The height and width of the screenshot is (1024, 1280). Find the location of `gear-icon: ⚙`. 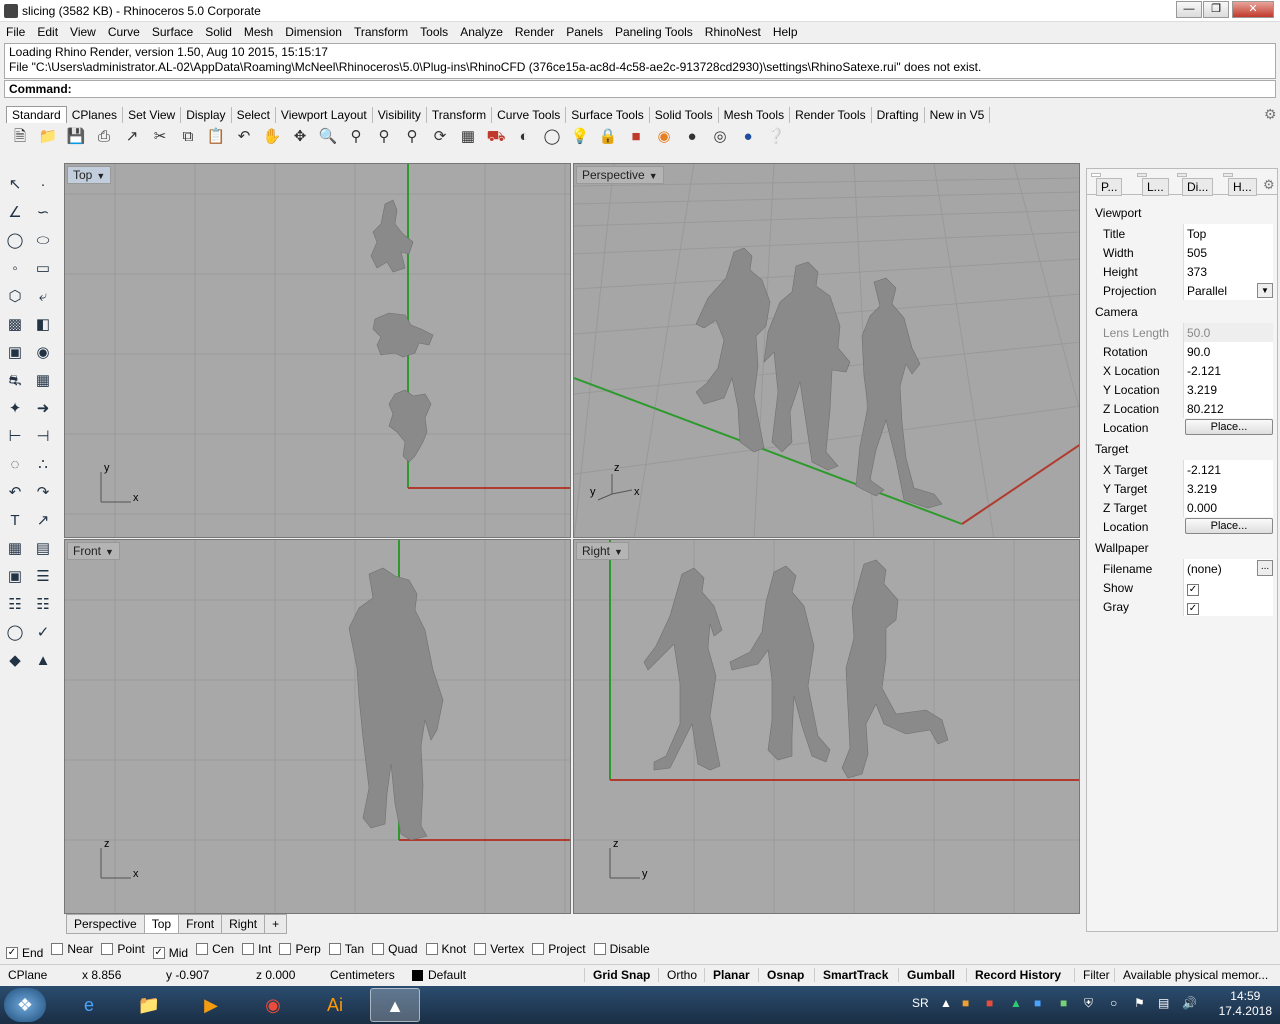

gear-icon: ⚙ is located at coordinates (1270, 114).